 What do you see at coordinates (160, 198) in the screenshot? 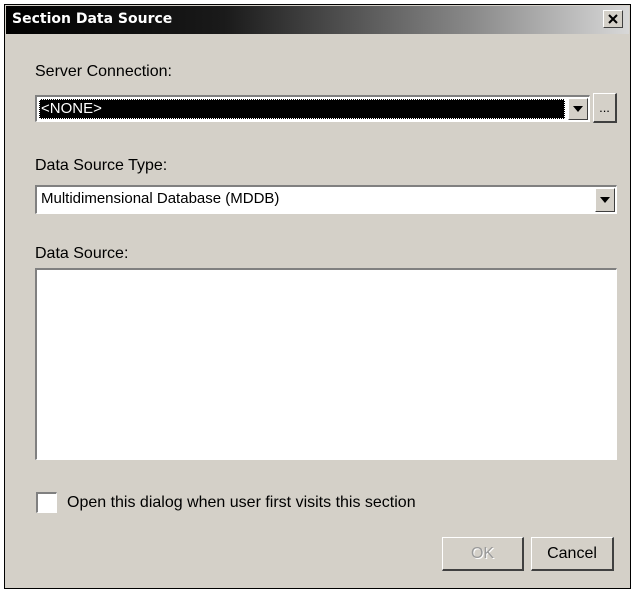
I see `data-source-type-value: Multidimensional Database (MDDB)` at bounding box center [160, 198].